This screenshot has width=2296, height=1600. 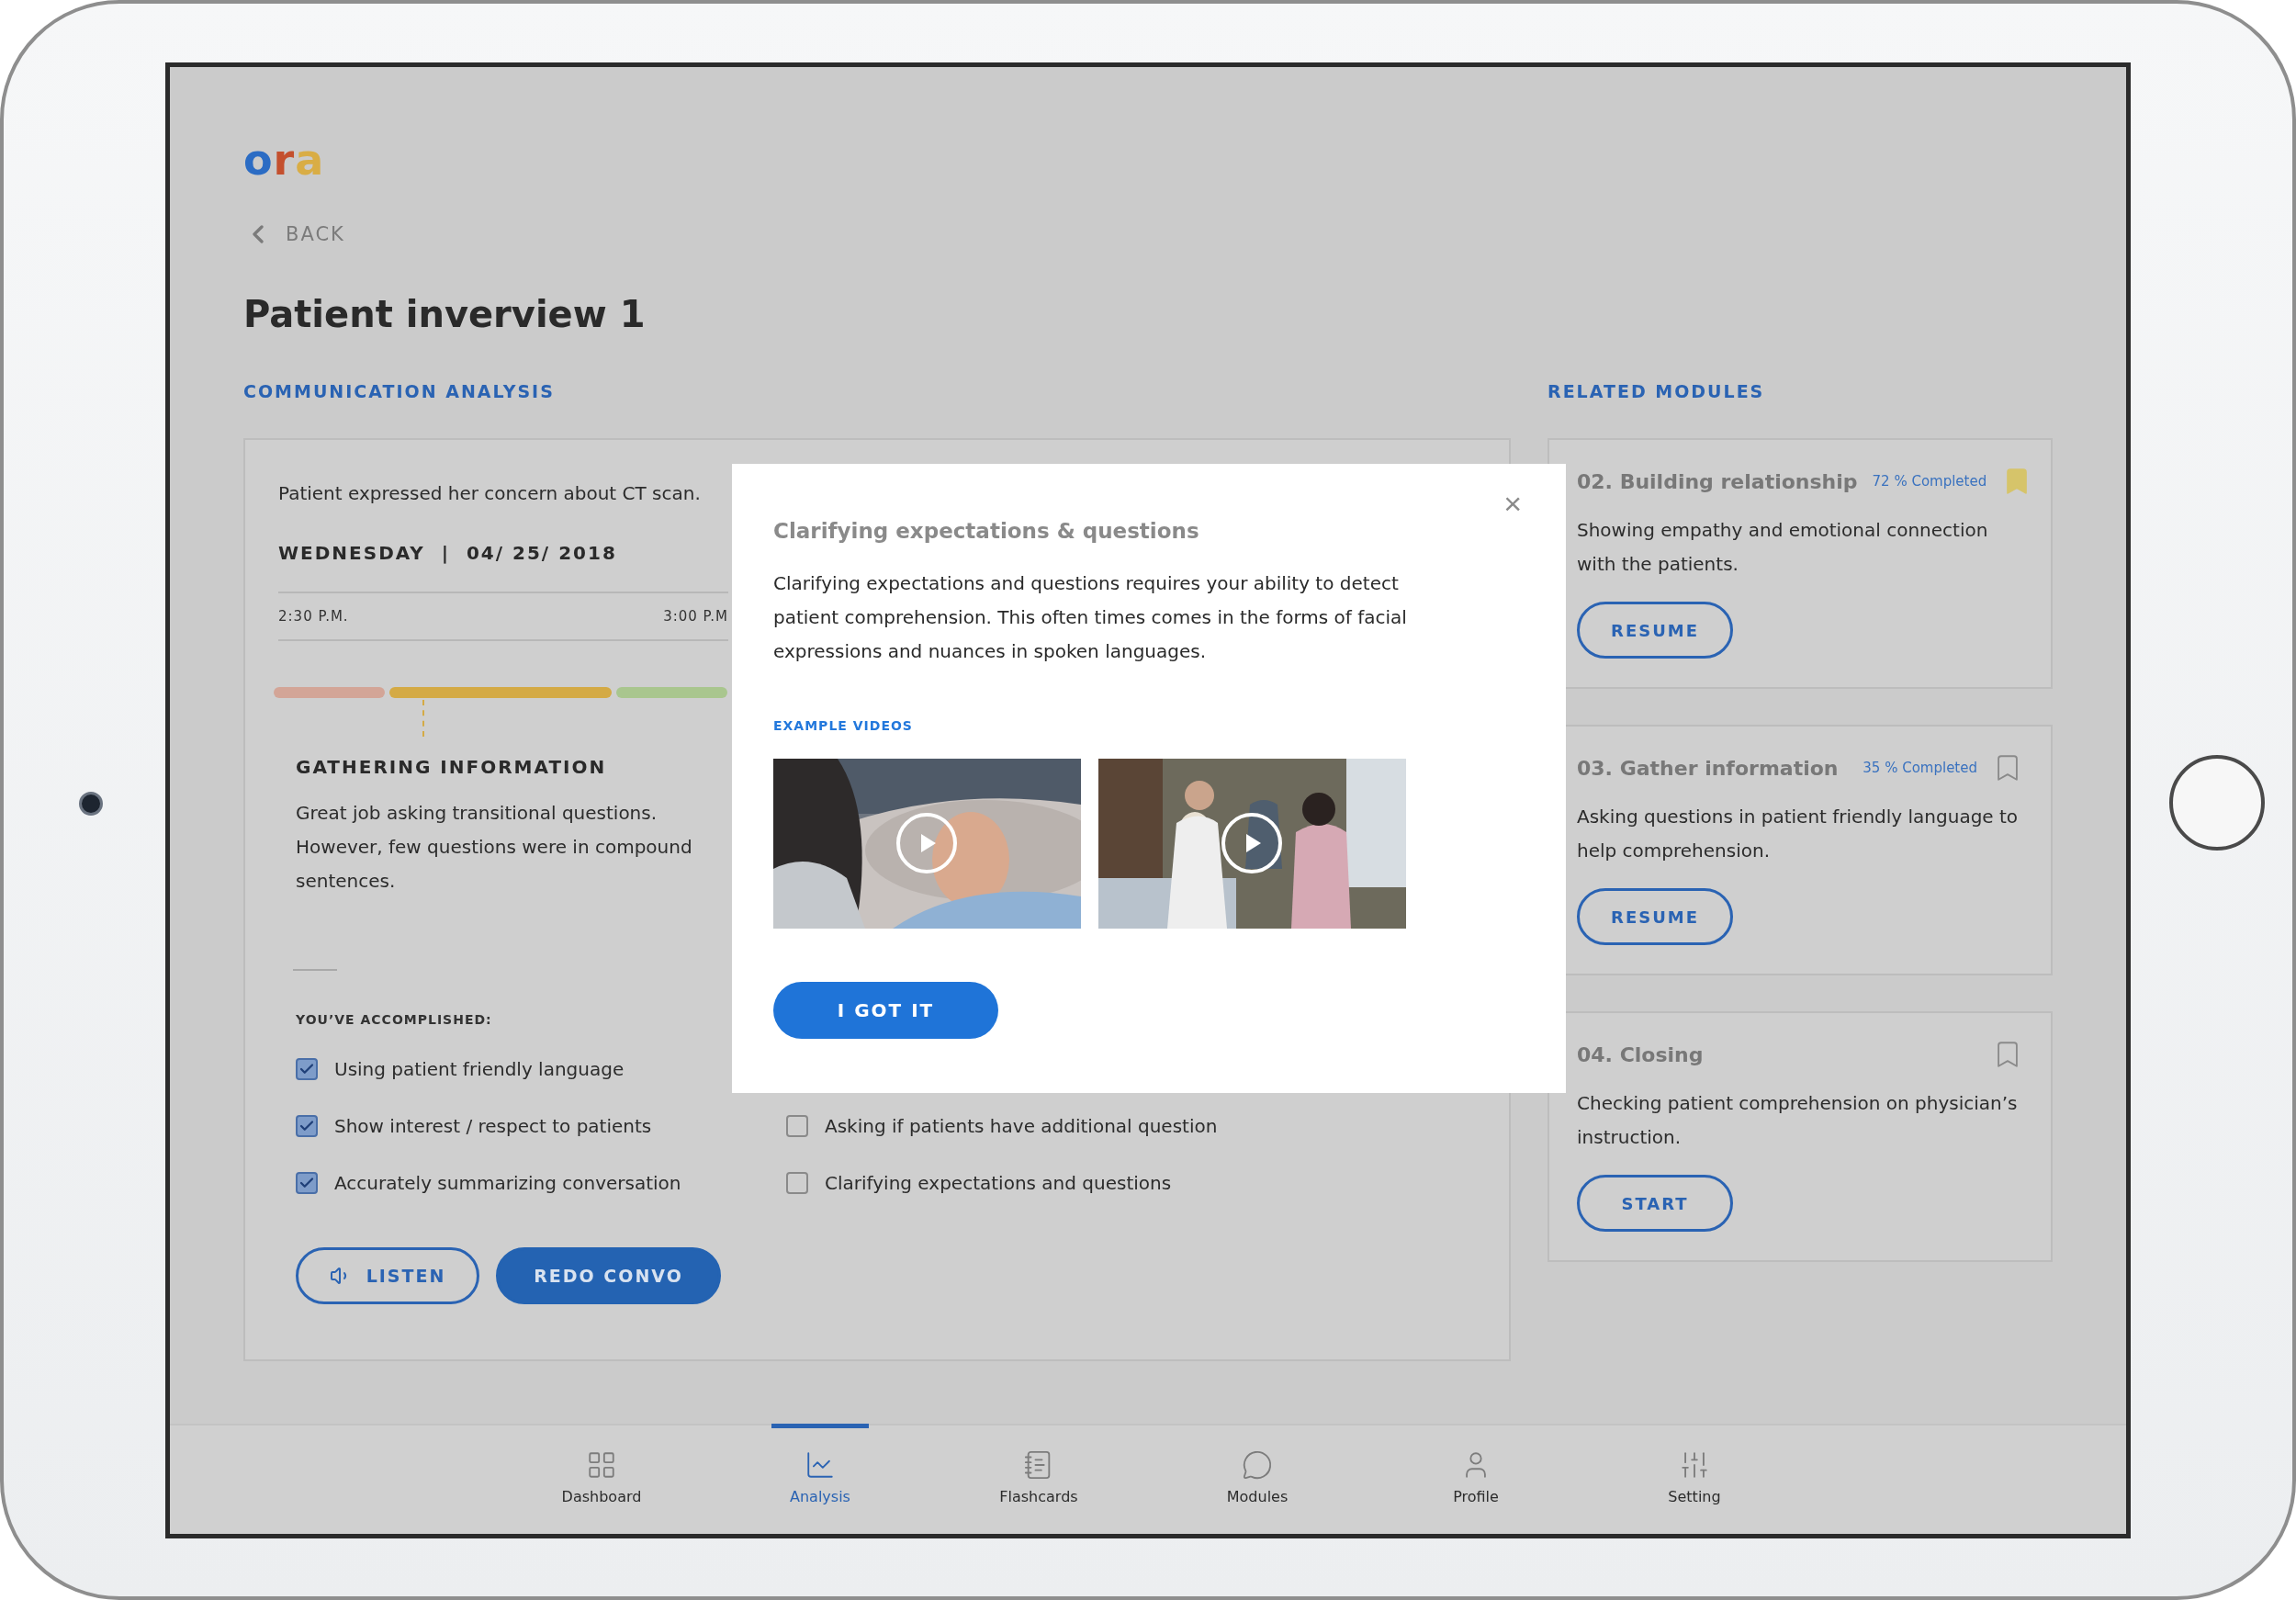 What do you see at coordinates (1091, 617) in the screenshot?
I see `dialog-text: Clarifying expectations and questions requires your ability to detect patient comprehension. This often times comes in the forms of facial expressions and nuances in spoken languages.` at bounding box center [1091, 617].